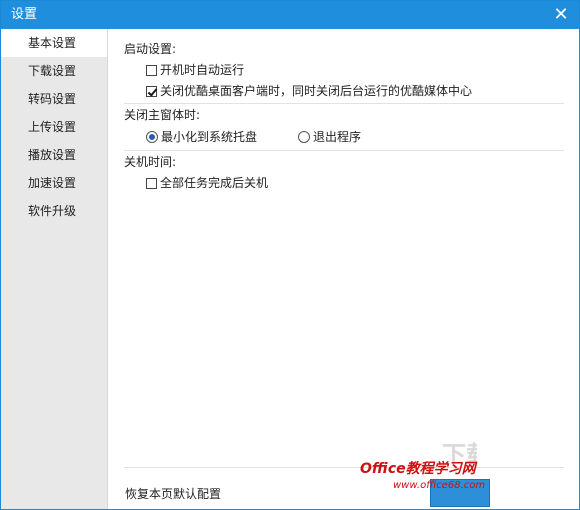 This screenshot has height=510, width=580. Describe the element at coordinates (561, 15) in the screenshot. I see `close-icon: ✕` at that location.